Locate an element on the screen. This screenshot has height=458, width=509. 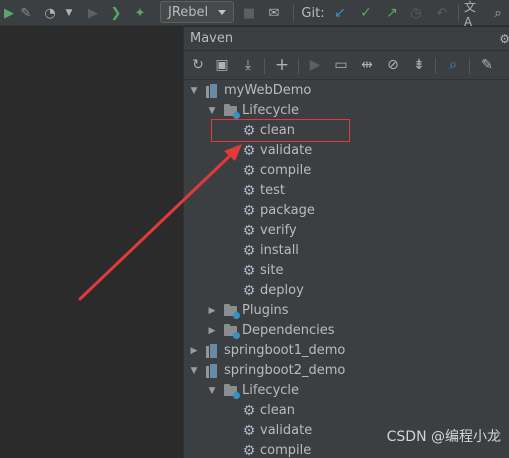
search-icon: ⌕ is located at coordinates (498, 13).